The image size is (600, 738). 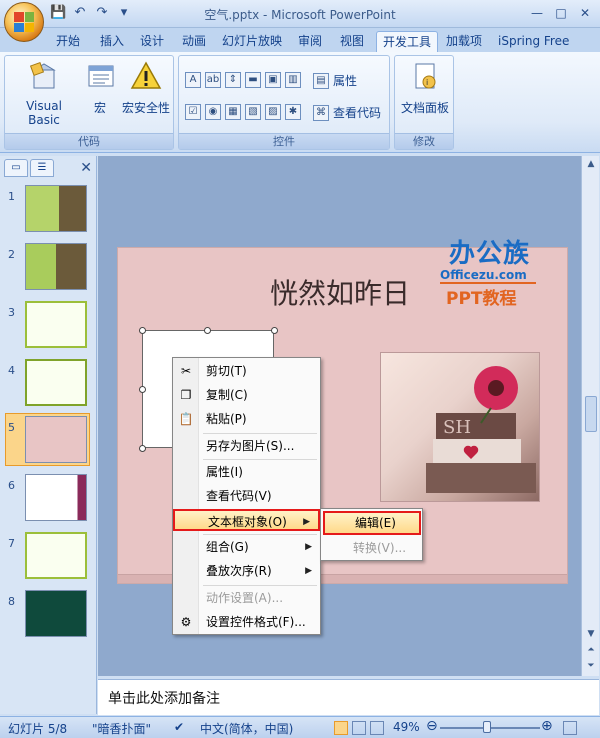 I want to click on menu-item-paste: 📋 粘贴(P), so click(x=246, y=419).